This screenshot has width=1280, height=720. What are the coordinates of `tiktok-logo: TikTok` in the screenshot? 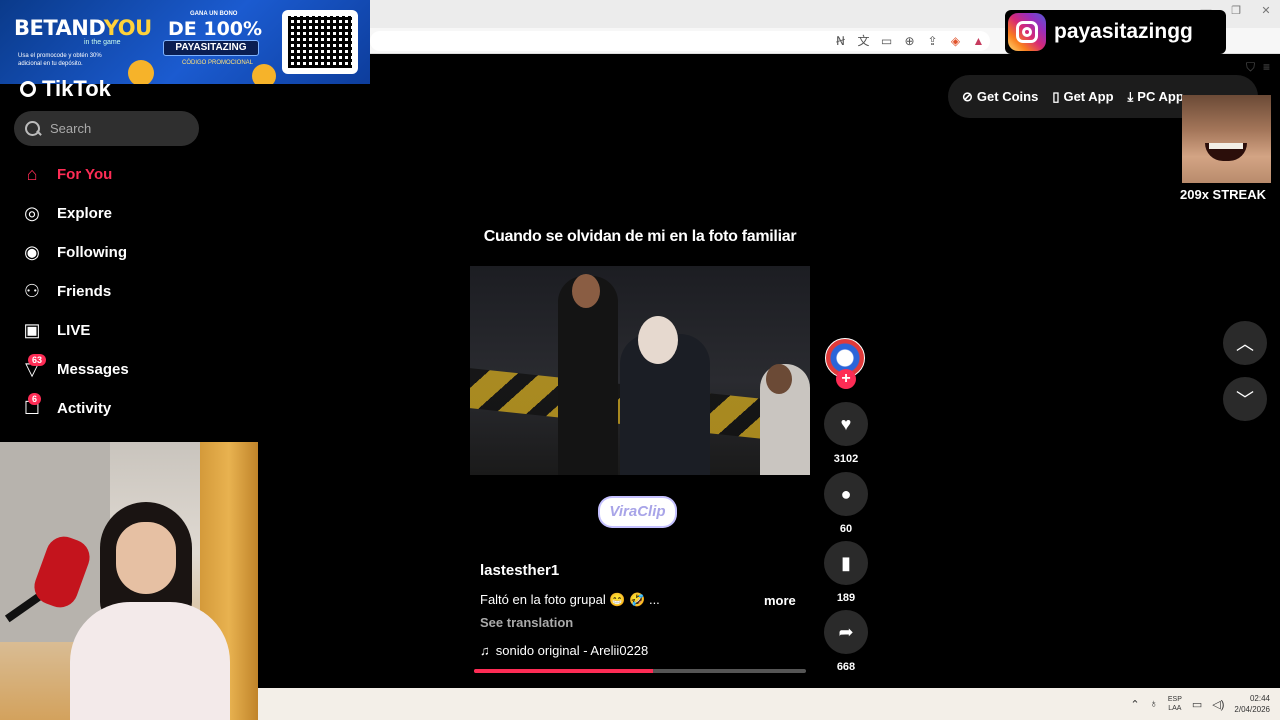 It's located at (65, 89).